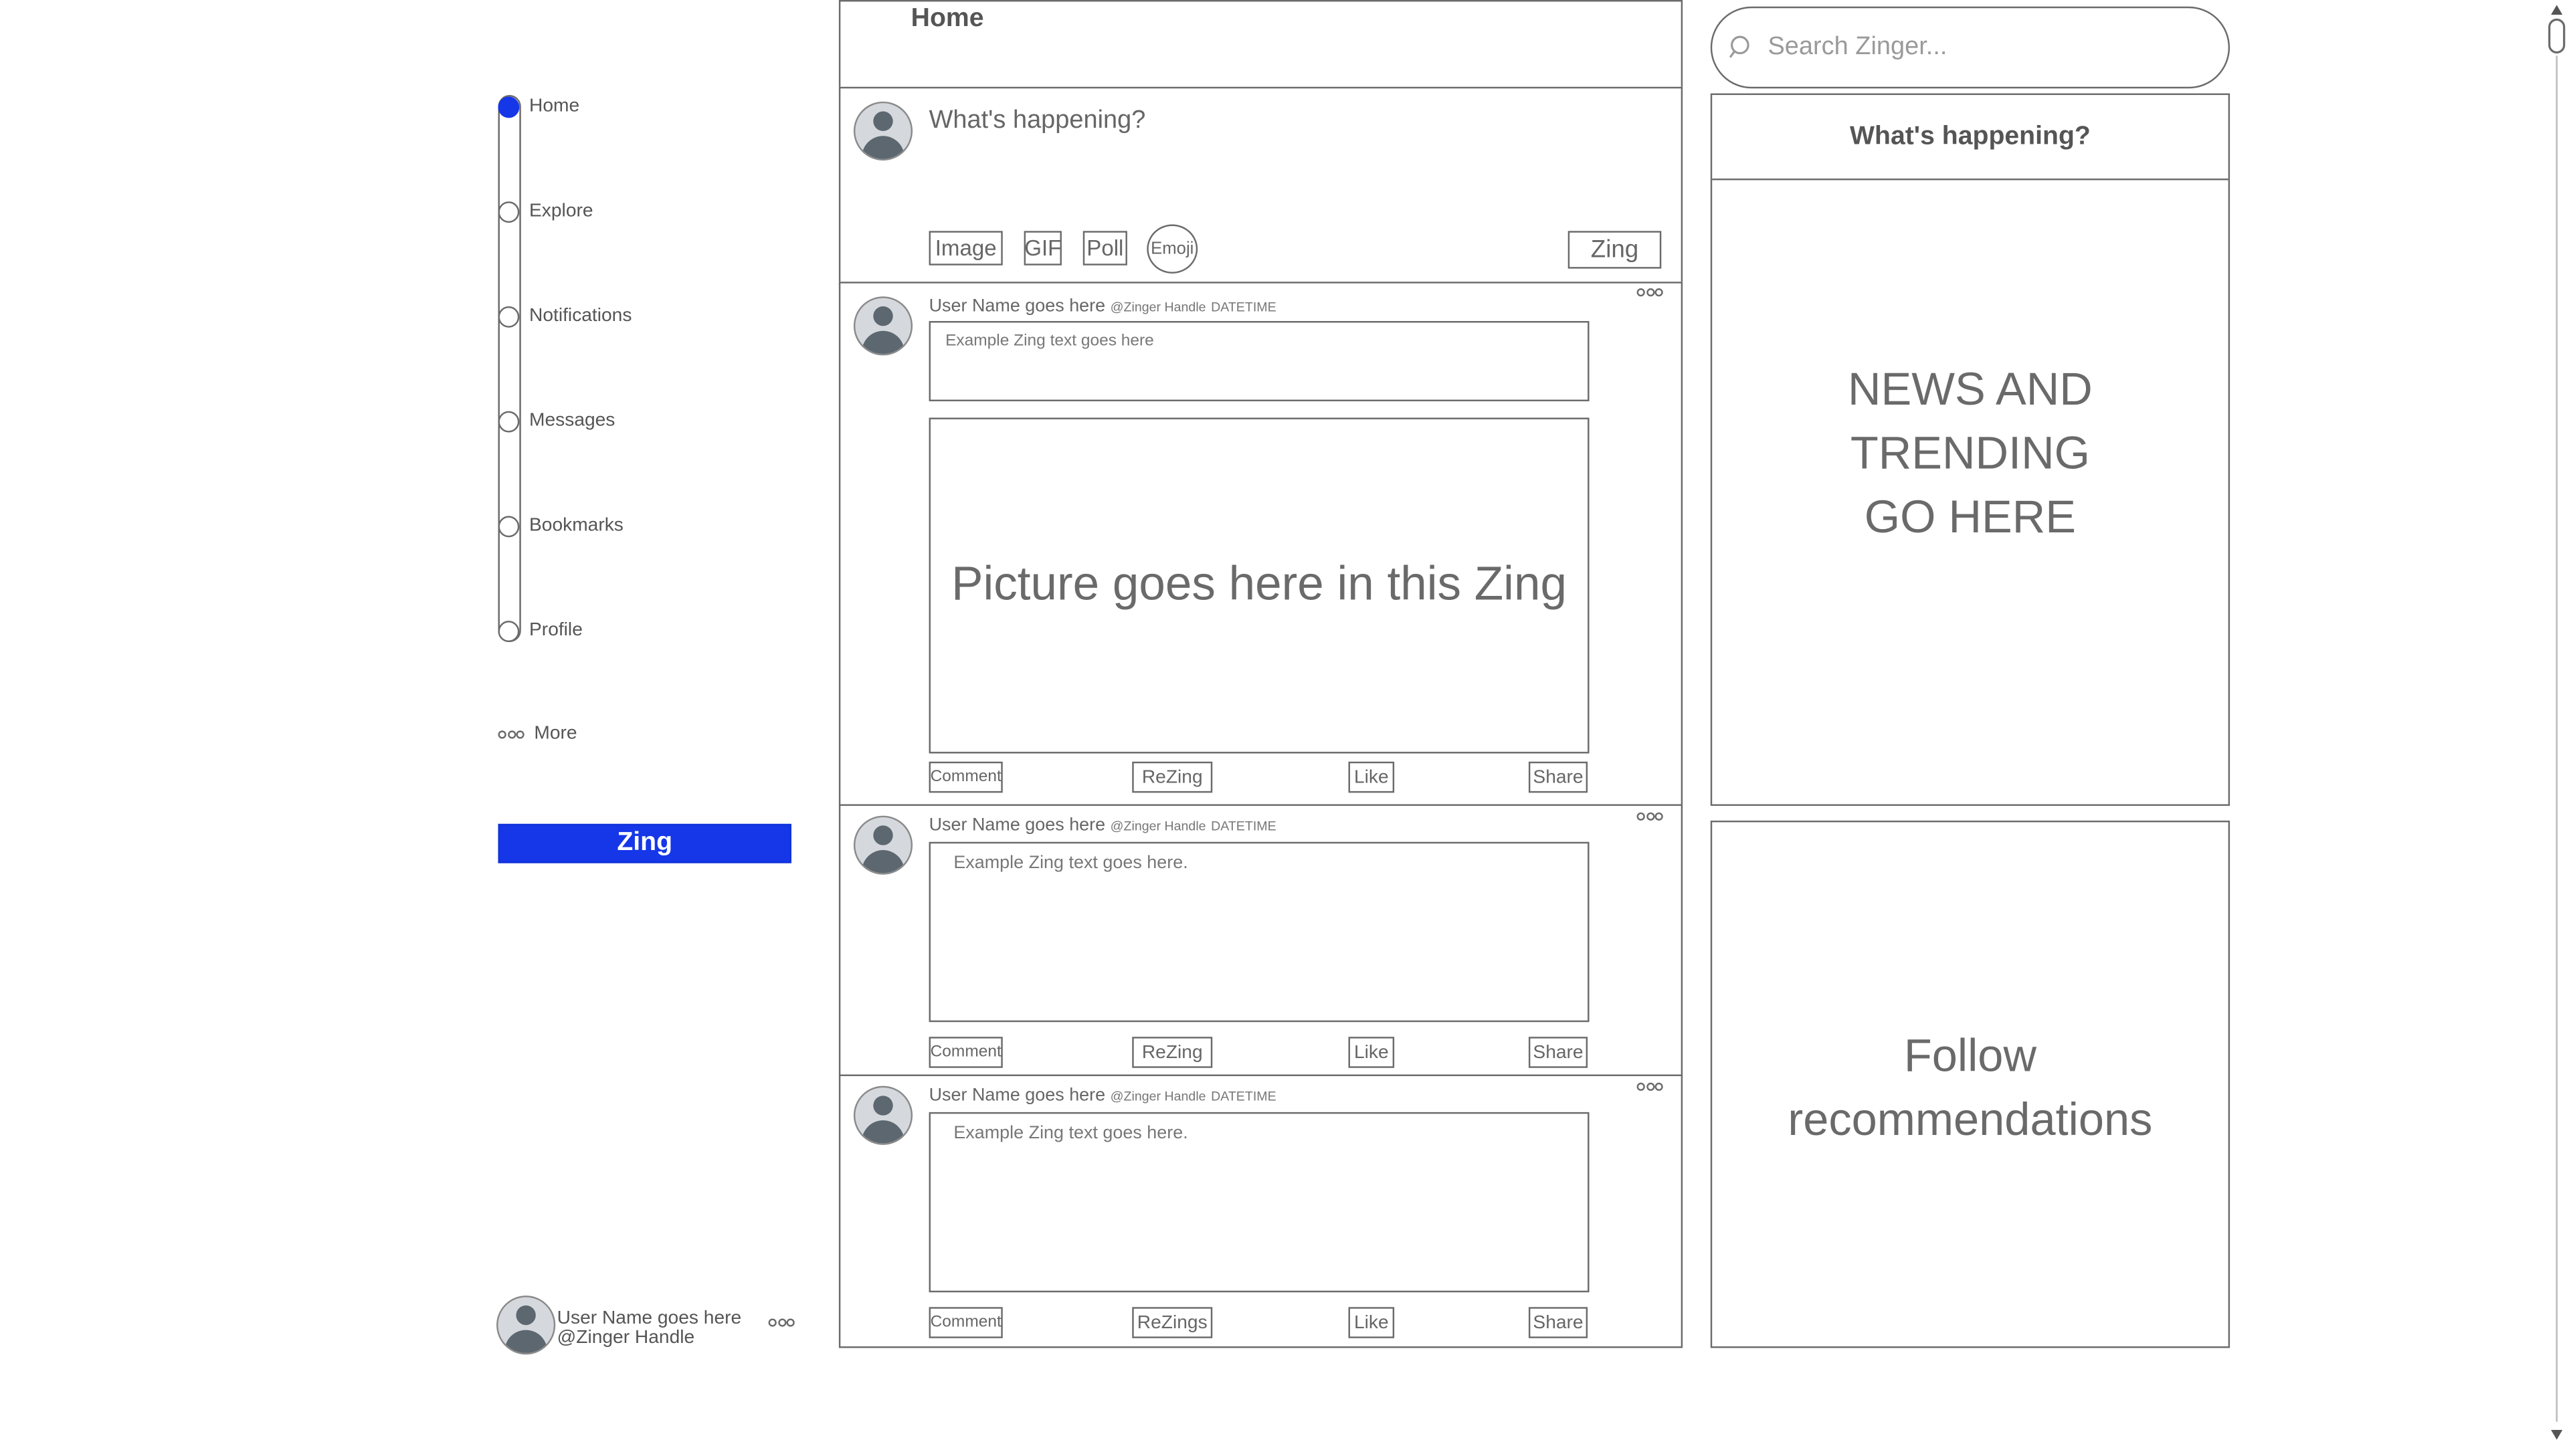 The width and height of the screenshot is (2569, 1456). What do you see at coordinates (1970, 1088) in the screenshot?
I see `follow-content: Follow recommendations` at bounding box center [1970, 1088].